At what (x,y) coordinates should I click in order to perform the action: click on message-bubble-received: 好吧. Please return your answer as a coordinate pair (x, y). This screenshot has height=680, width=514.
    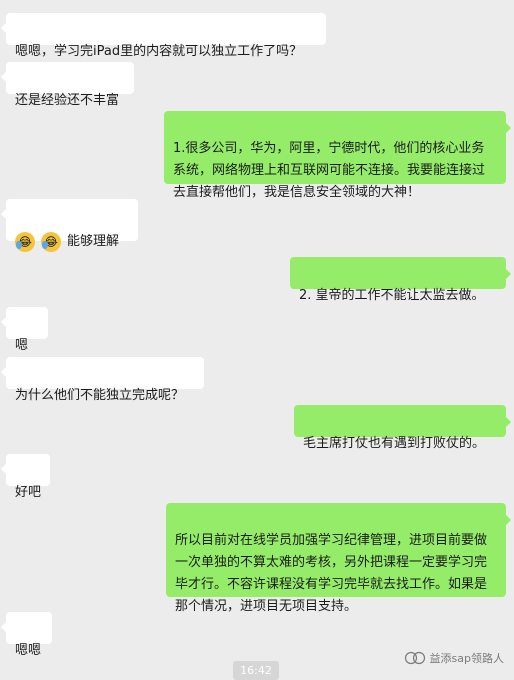
    Looking at the image, I should click on (25, 477).